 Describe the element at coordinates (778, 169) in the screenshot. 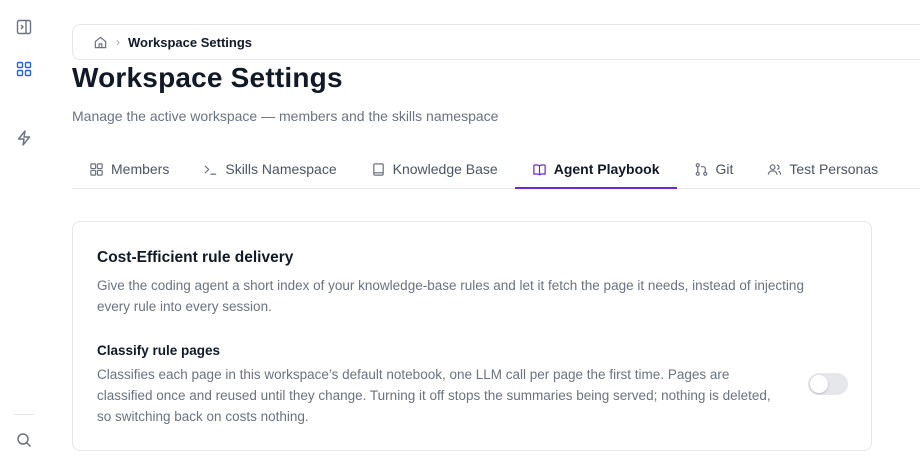

I see `users-icon` at that location.